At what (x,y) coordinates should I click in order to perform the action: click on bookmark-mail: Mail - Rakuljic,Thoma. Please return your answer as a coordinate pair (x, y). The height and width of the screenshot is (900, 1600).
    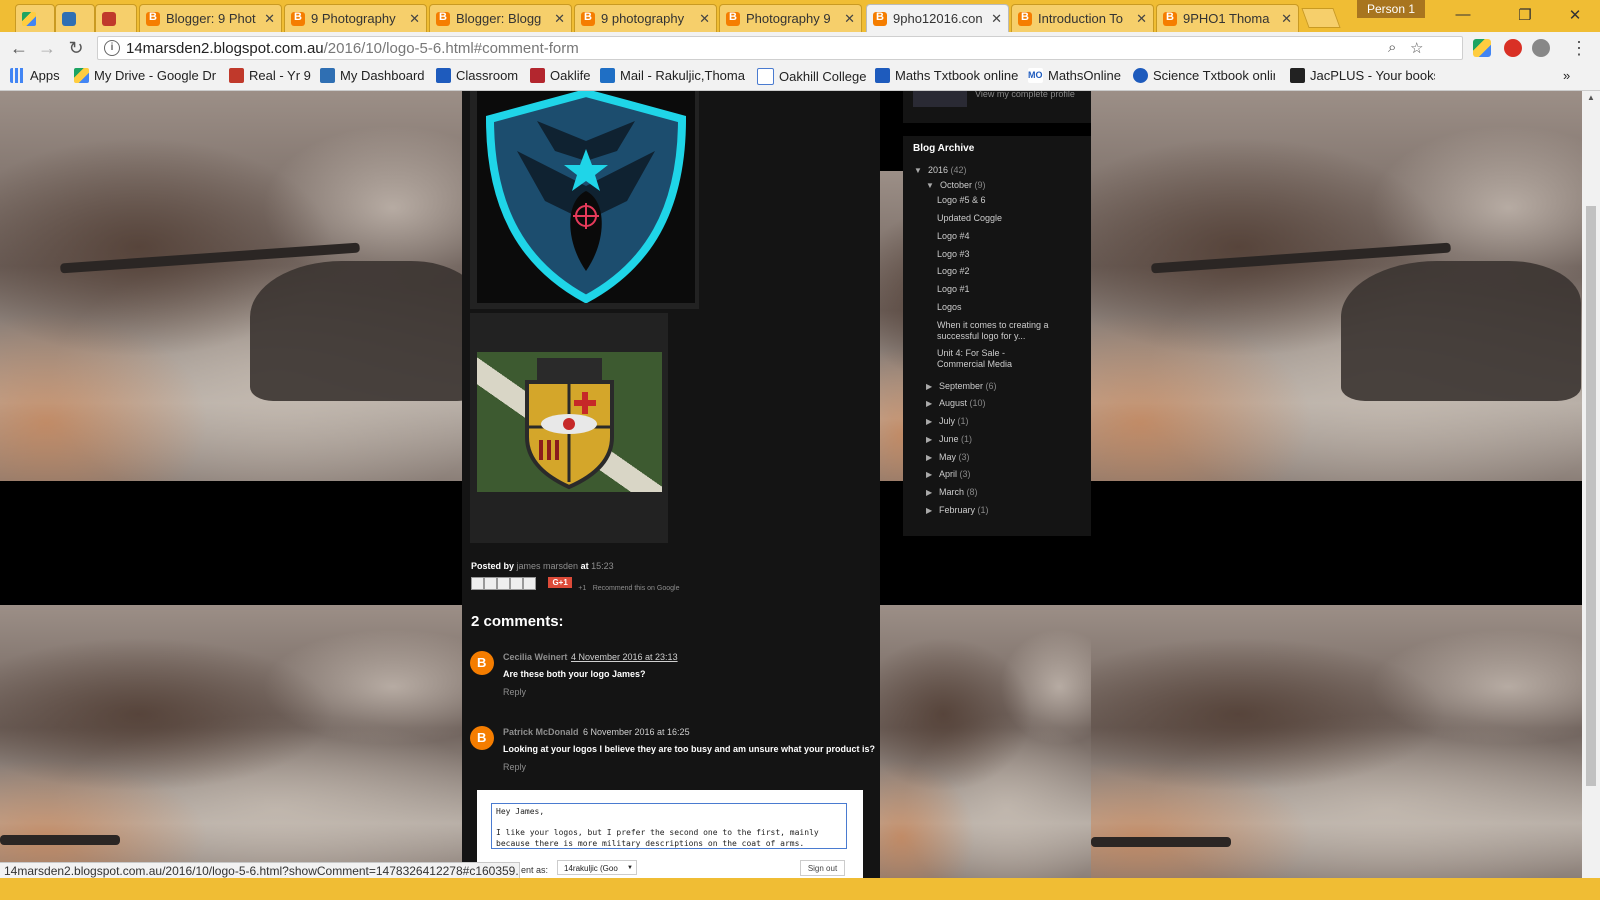
    Looking at the image, I should click on (672, 75).